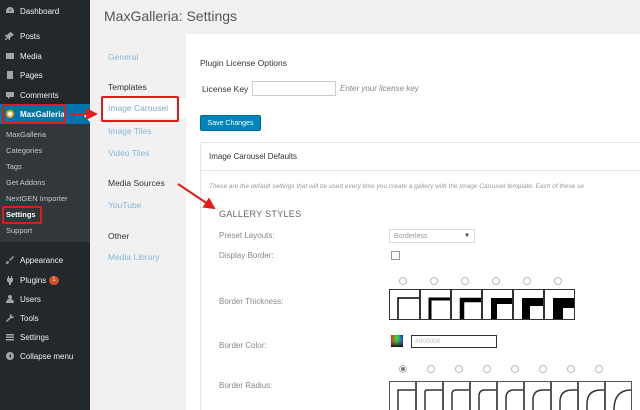  What do you see at coordinates (483, 395) in the screenshot?
I see `border-radius-3-icon` at bounding box center [483, 395].